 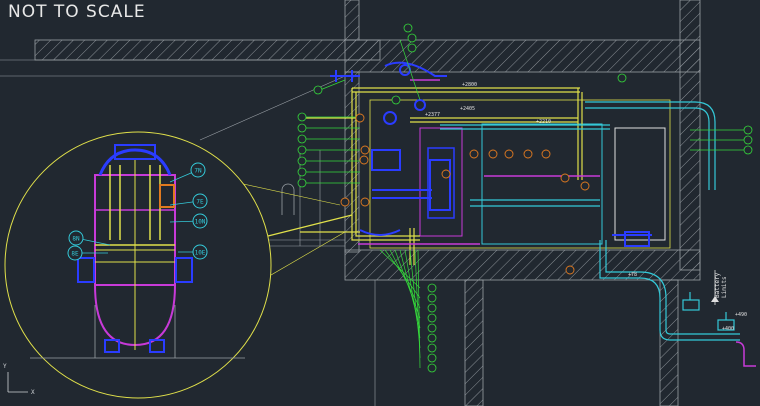 I want to click on drawing-title: NOT TO SCALE, so click(x=77, y=12).